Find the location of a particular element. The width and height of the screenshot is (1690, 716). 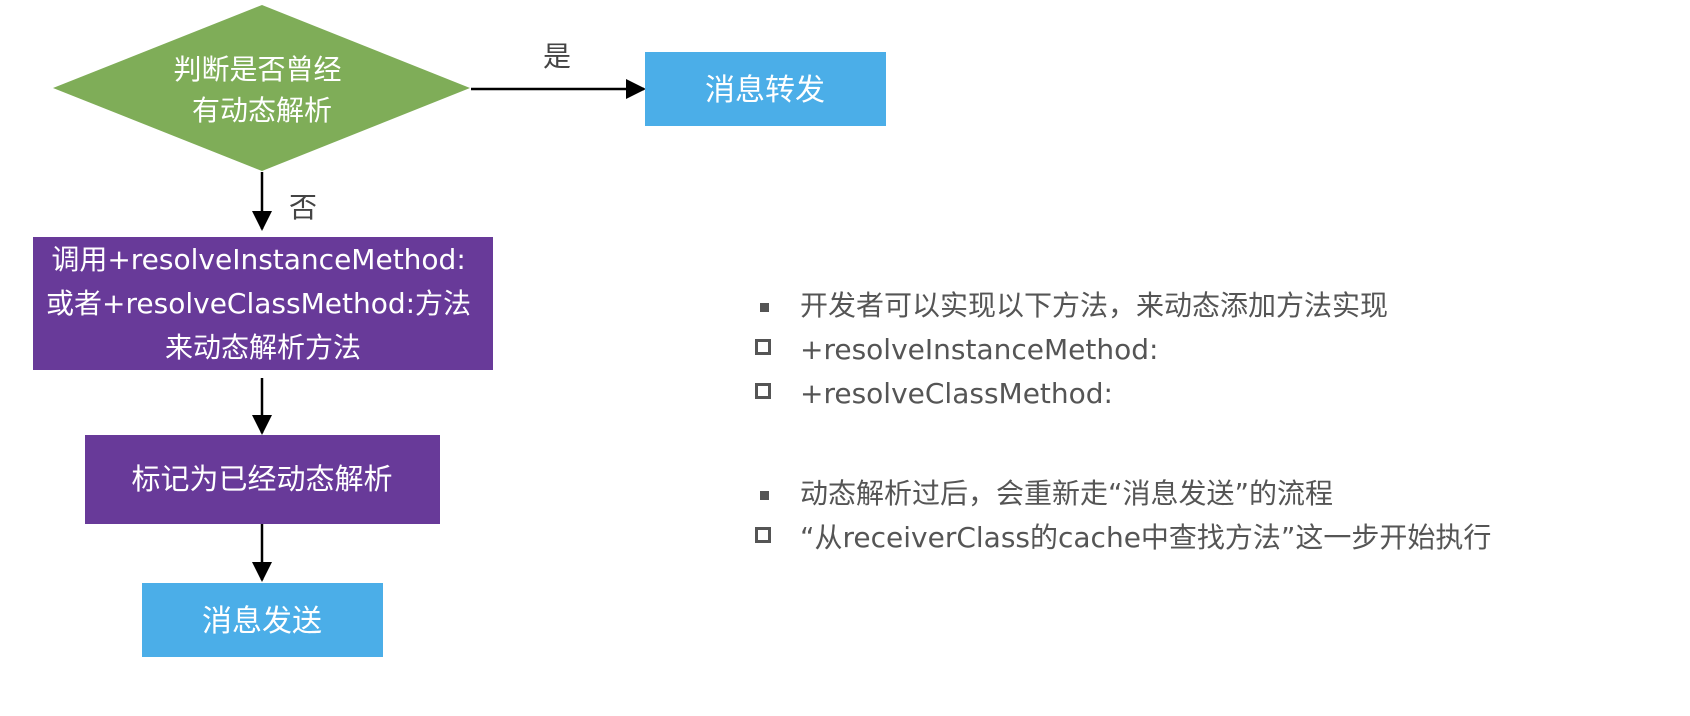

send-text: 消息发送 is located at coordinates (262, 621).